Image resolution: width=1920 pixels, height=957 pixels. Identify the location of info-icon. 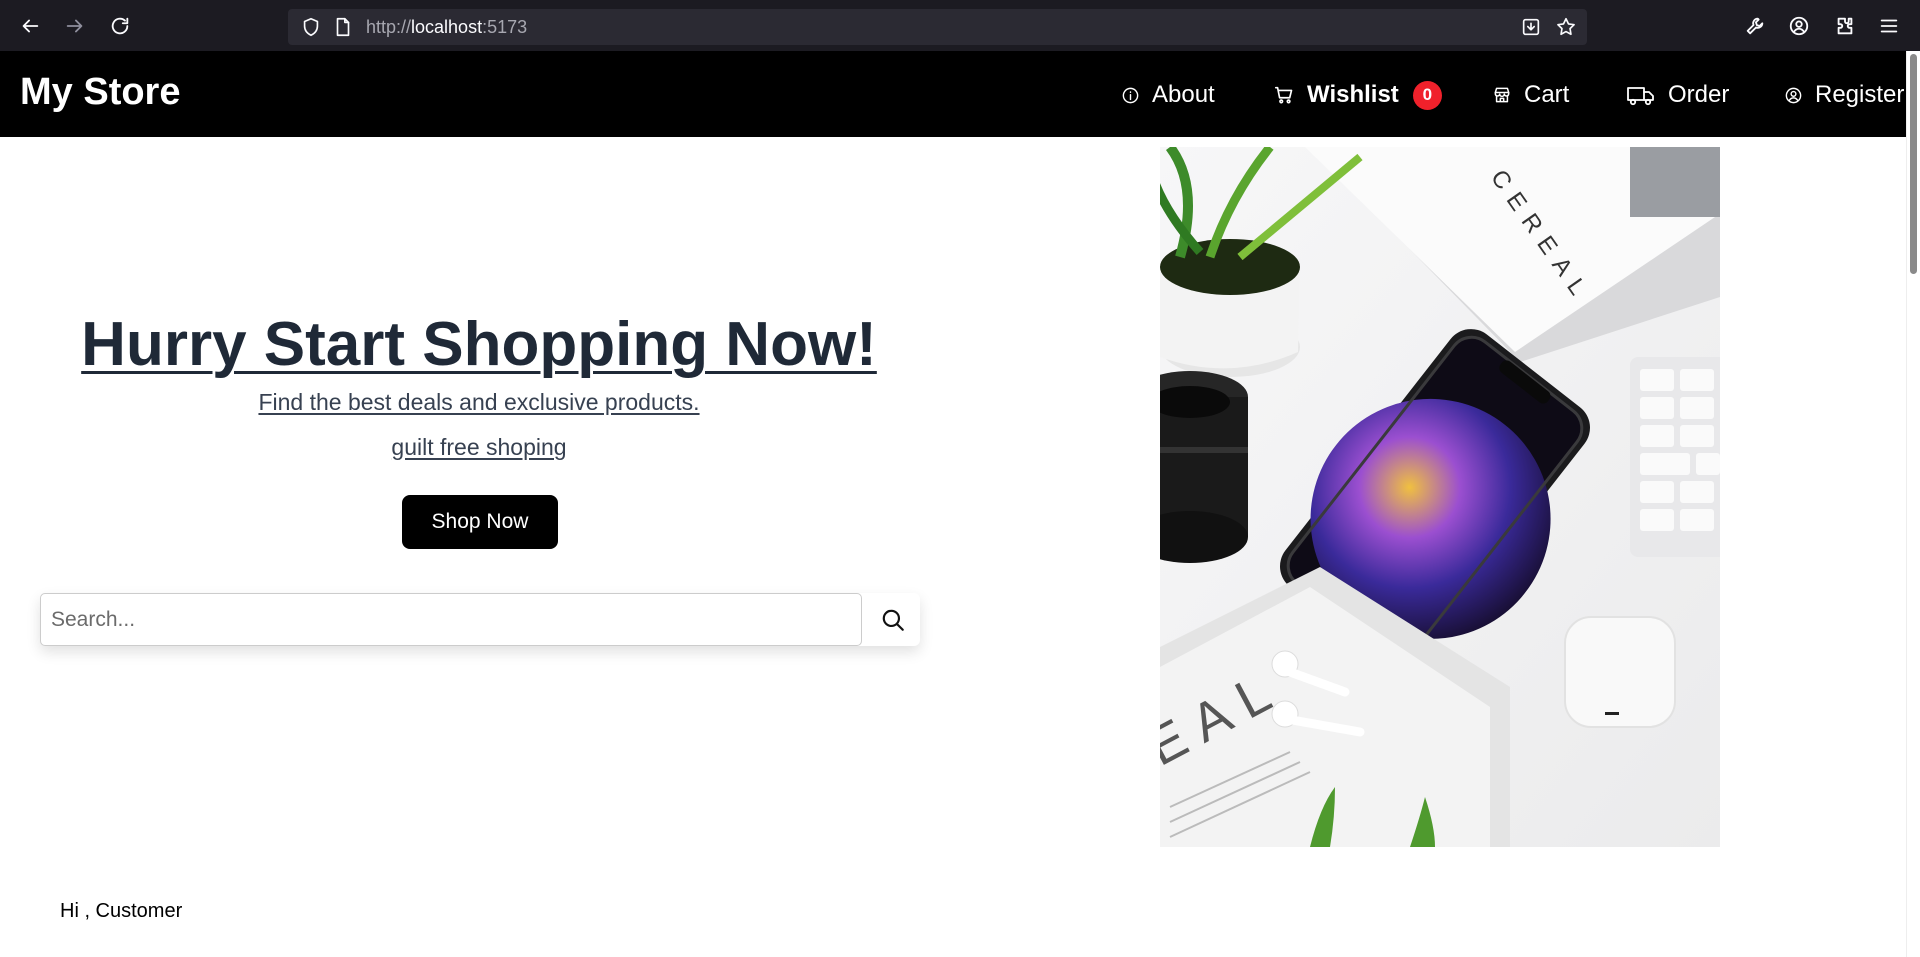
(1130, 95).